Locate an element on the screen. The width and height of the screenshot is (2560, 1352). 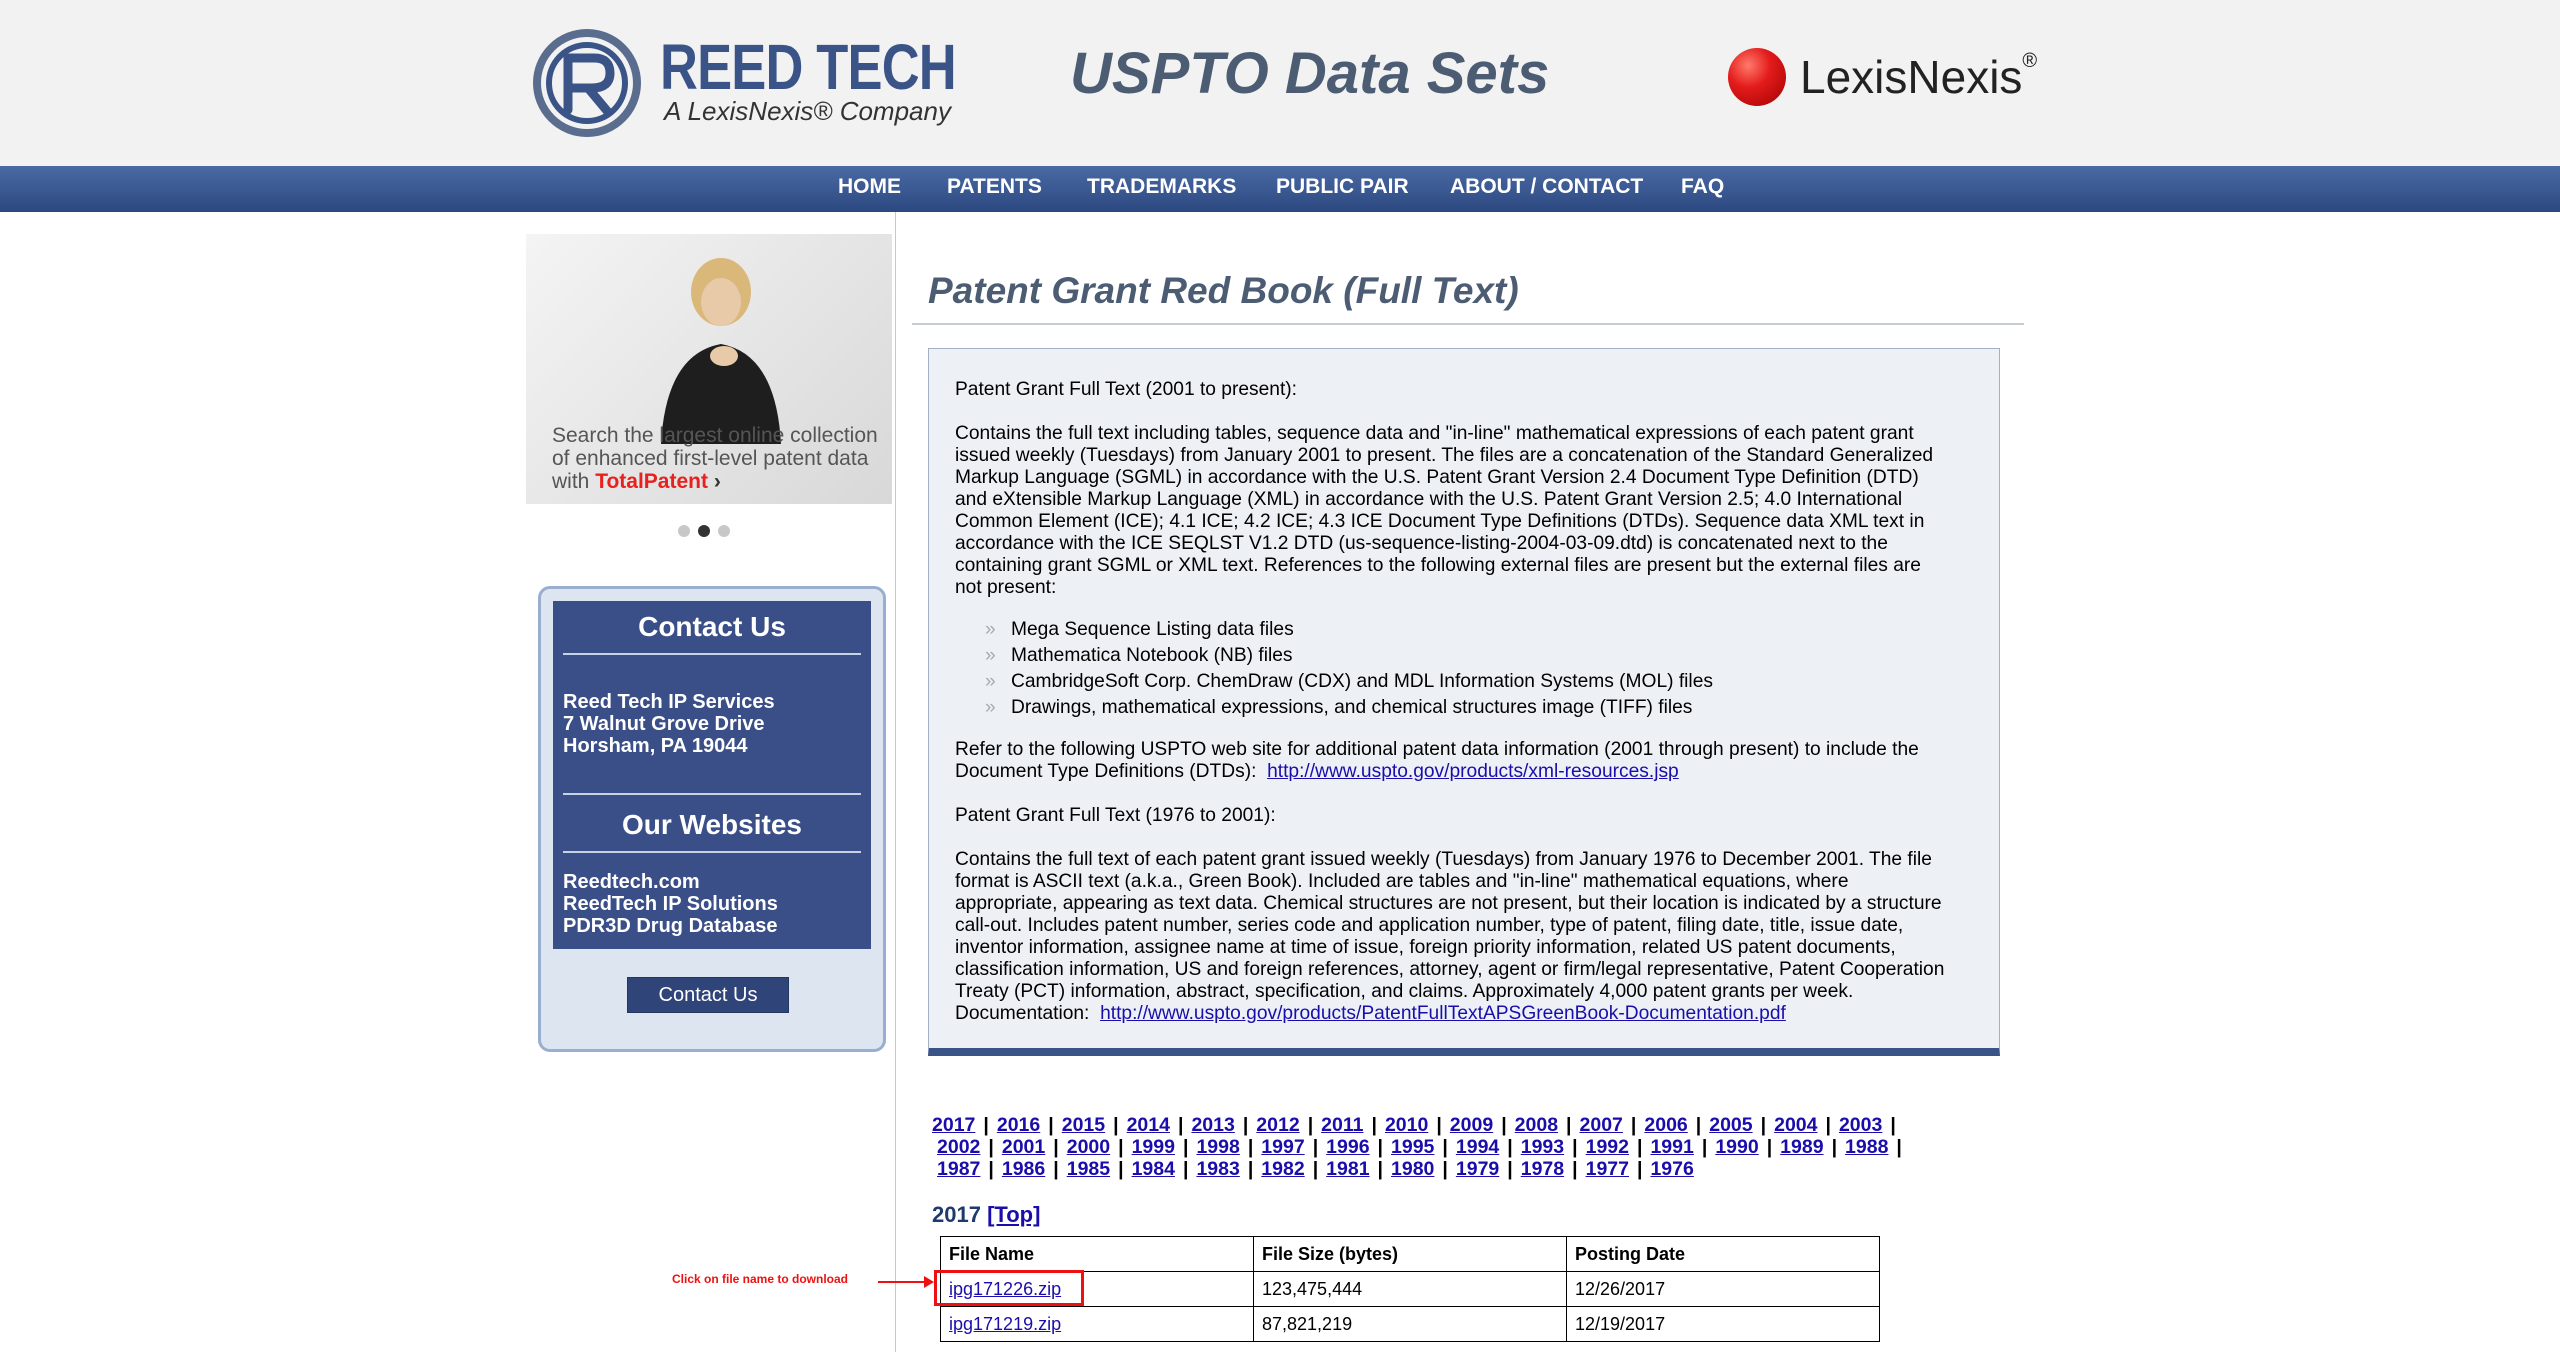
year-link-2014: 2014 is located at coordinates (1148, 1125).